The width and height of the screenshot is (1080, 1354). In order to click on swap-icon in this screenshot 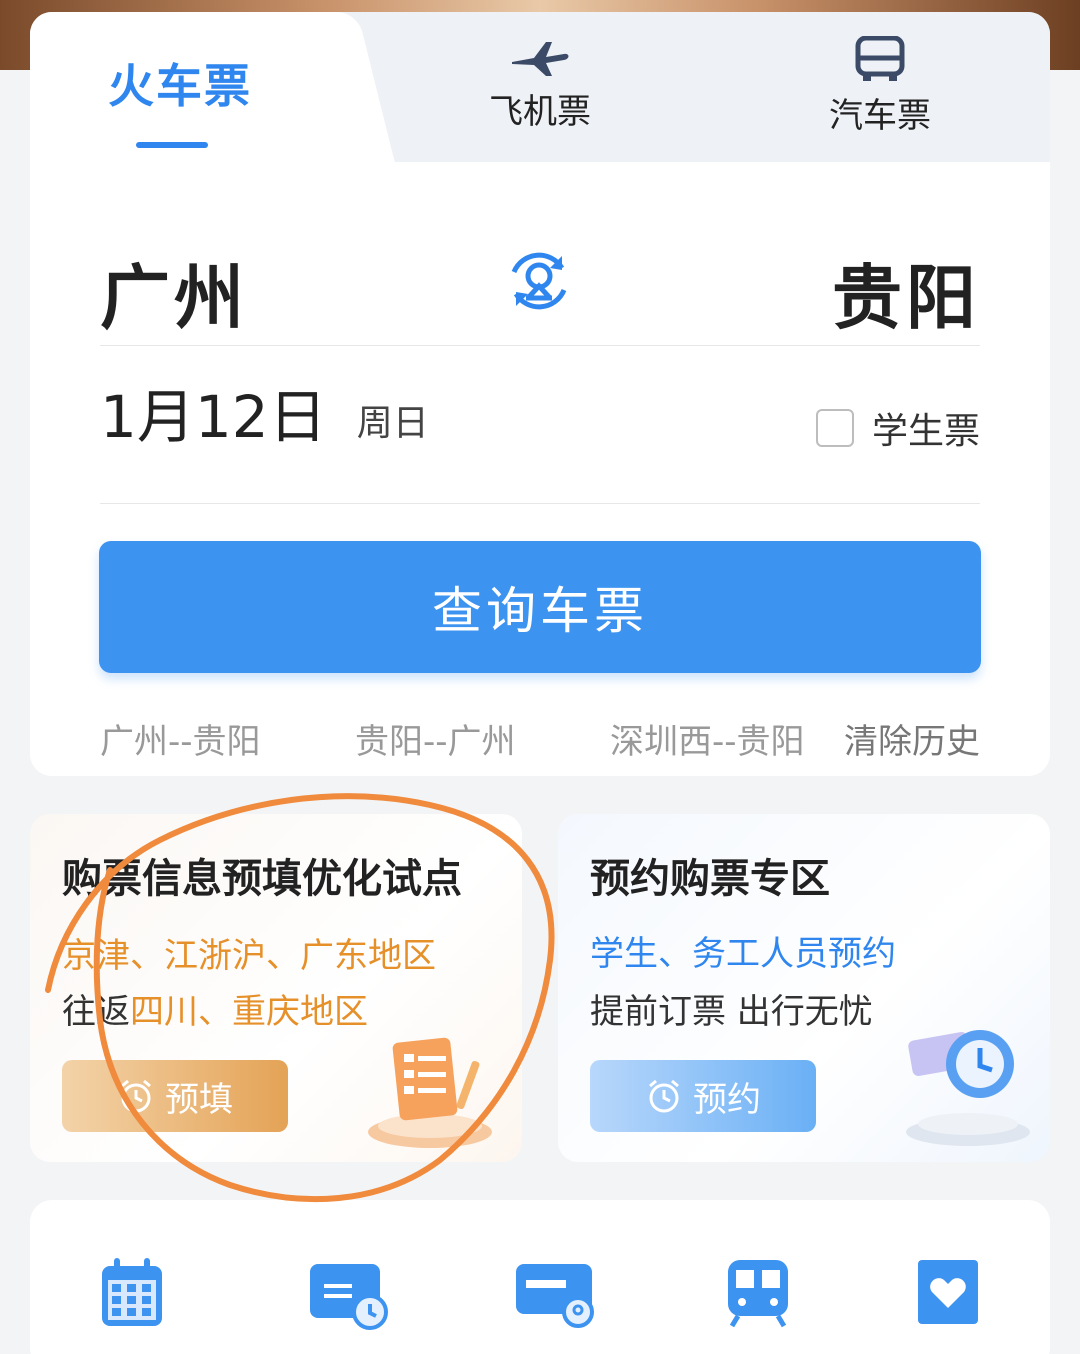, I will do `click(539, 281)`.